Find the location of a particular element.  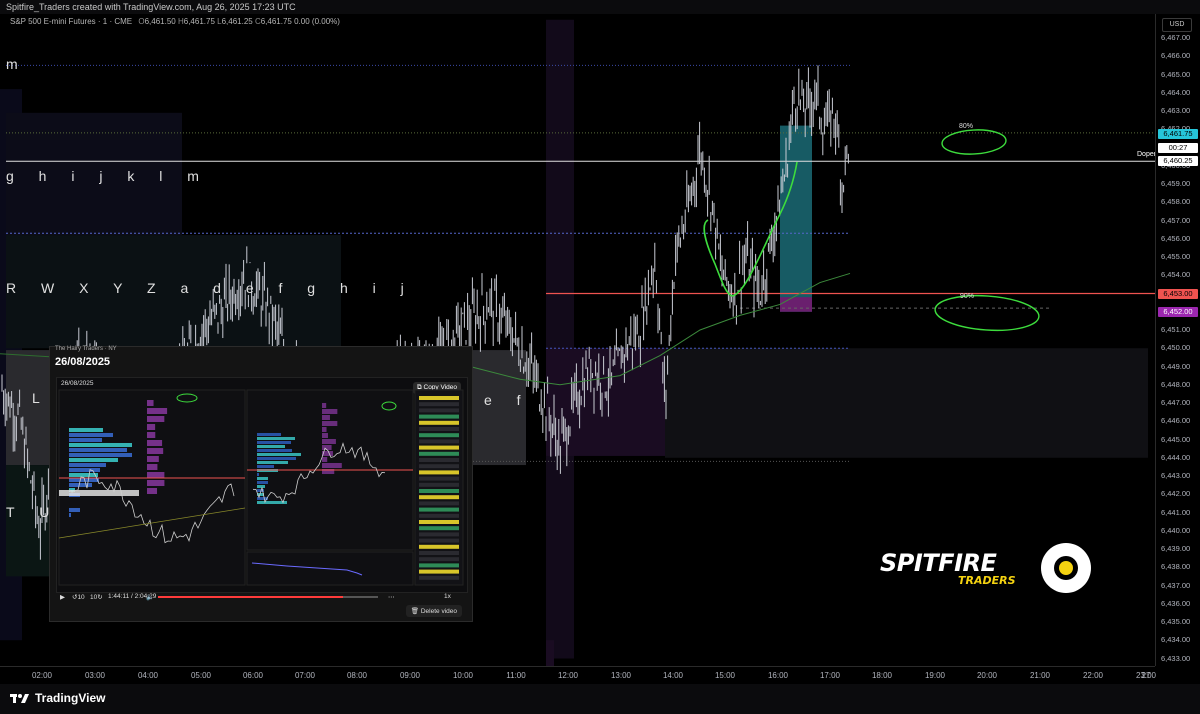

symbol-name: S&P 500 E-mini Futures · 1 · CME is located at coordinates (71, 21).